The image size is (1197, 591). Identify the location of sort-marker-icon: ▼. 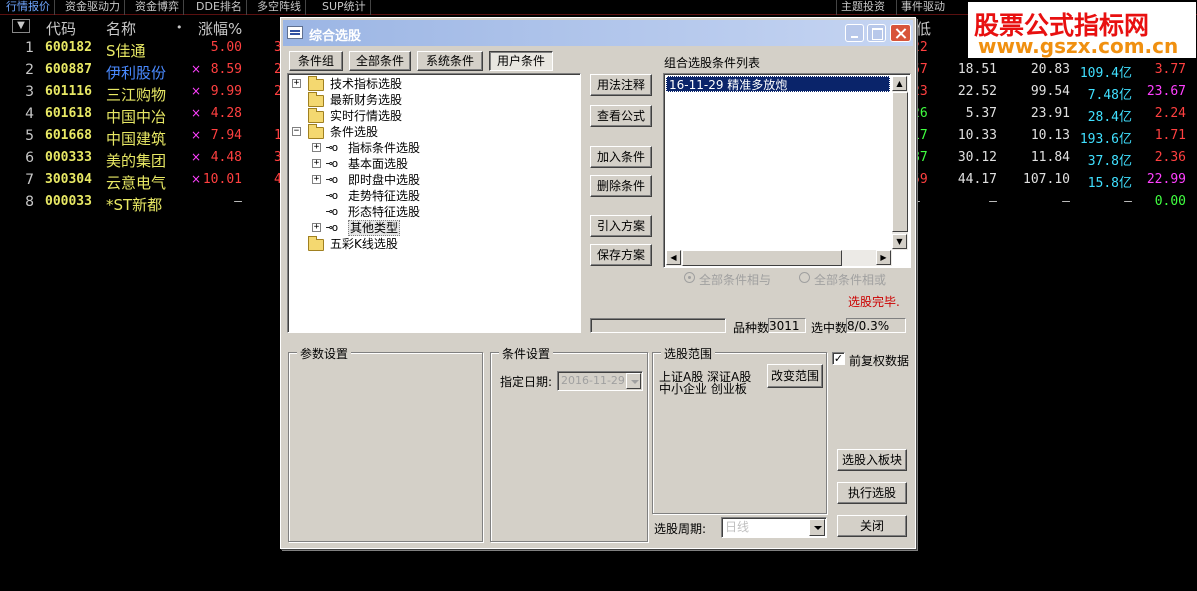
(21, 26).